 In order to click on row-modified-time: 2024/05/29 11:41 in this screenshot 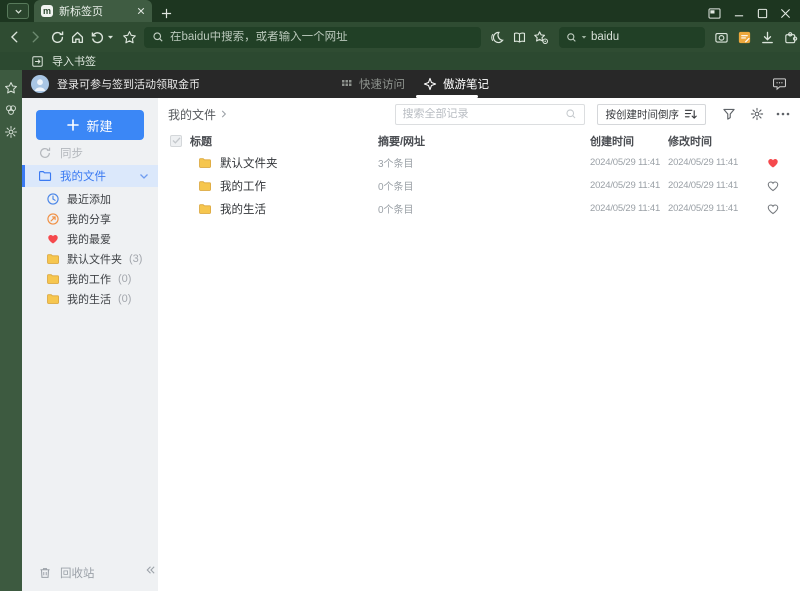, I will do `click(703, 162)`.